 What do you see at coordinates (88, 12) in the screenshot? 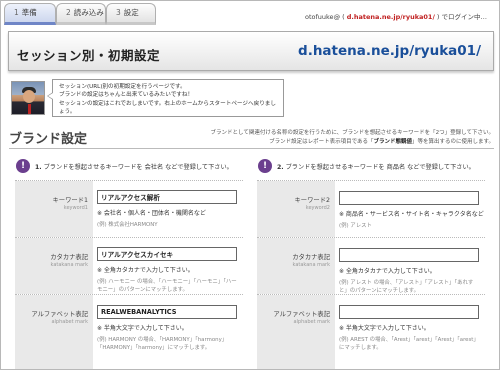
I see `step-label: 読み込み` at bounding box center [88, 12].